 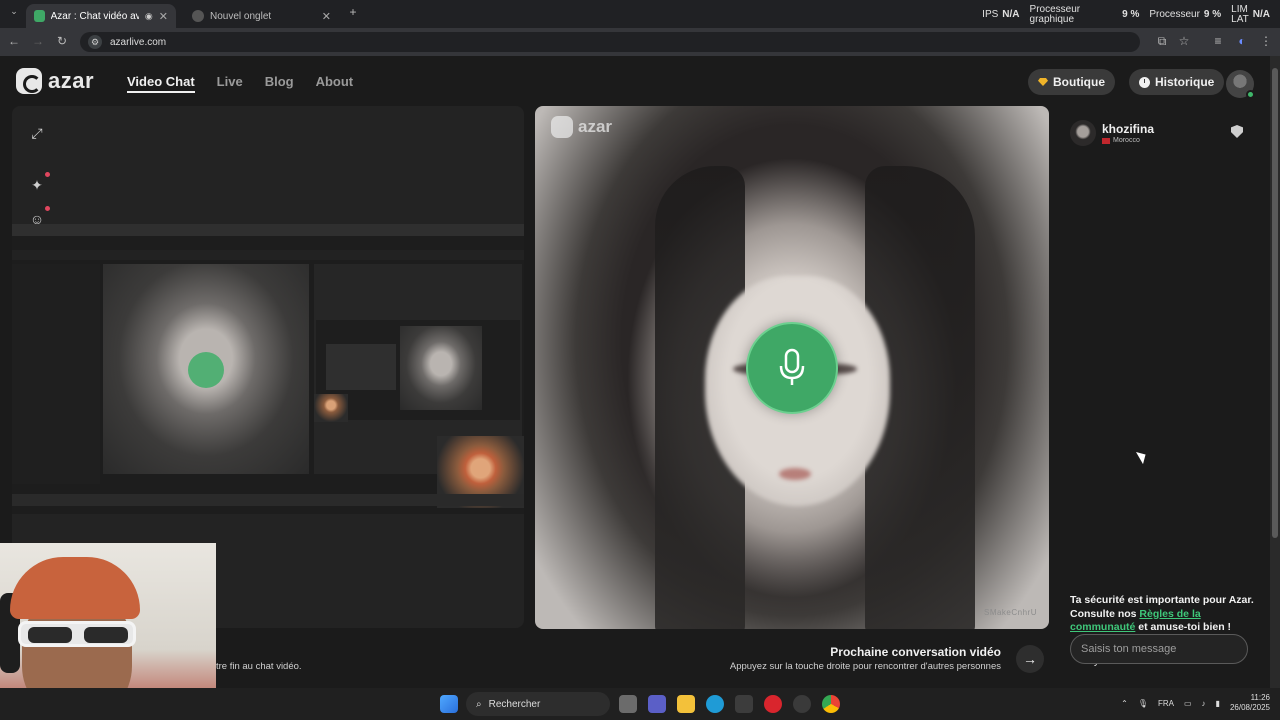 What do you see at coordinates (95, 42) in the screenshot?
I see `site-info-icon: ⚙` at bounding box center [95, 42].